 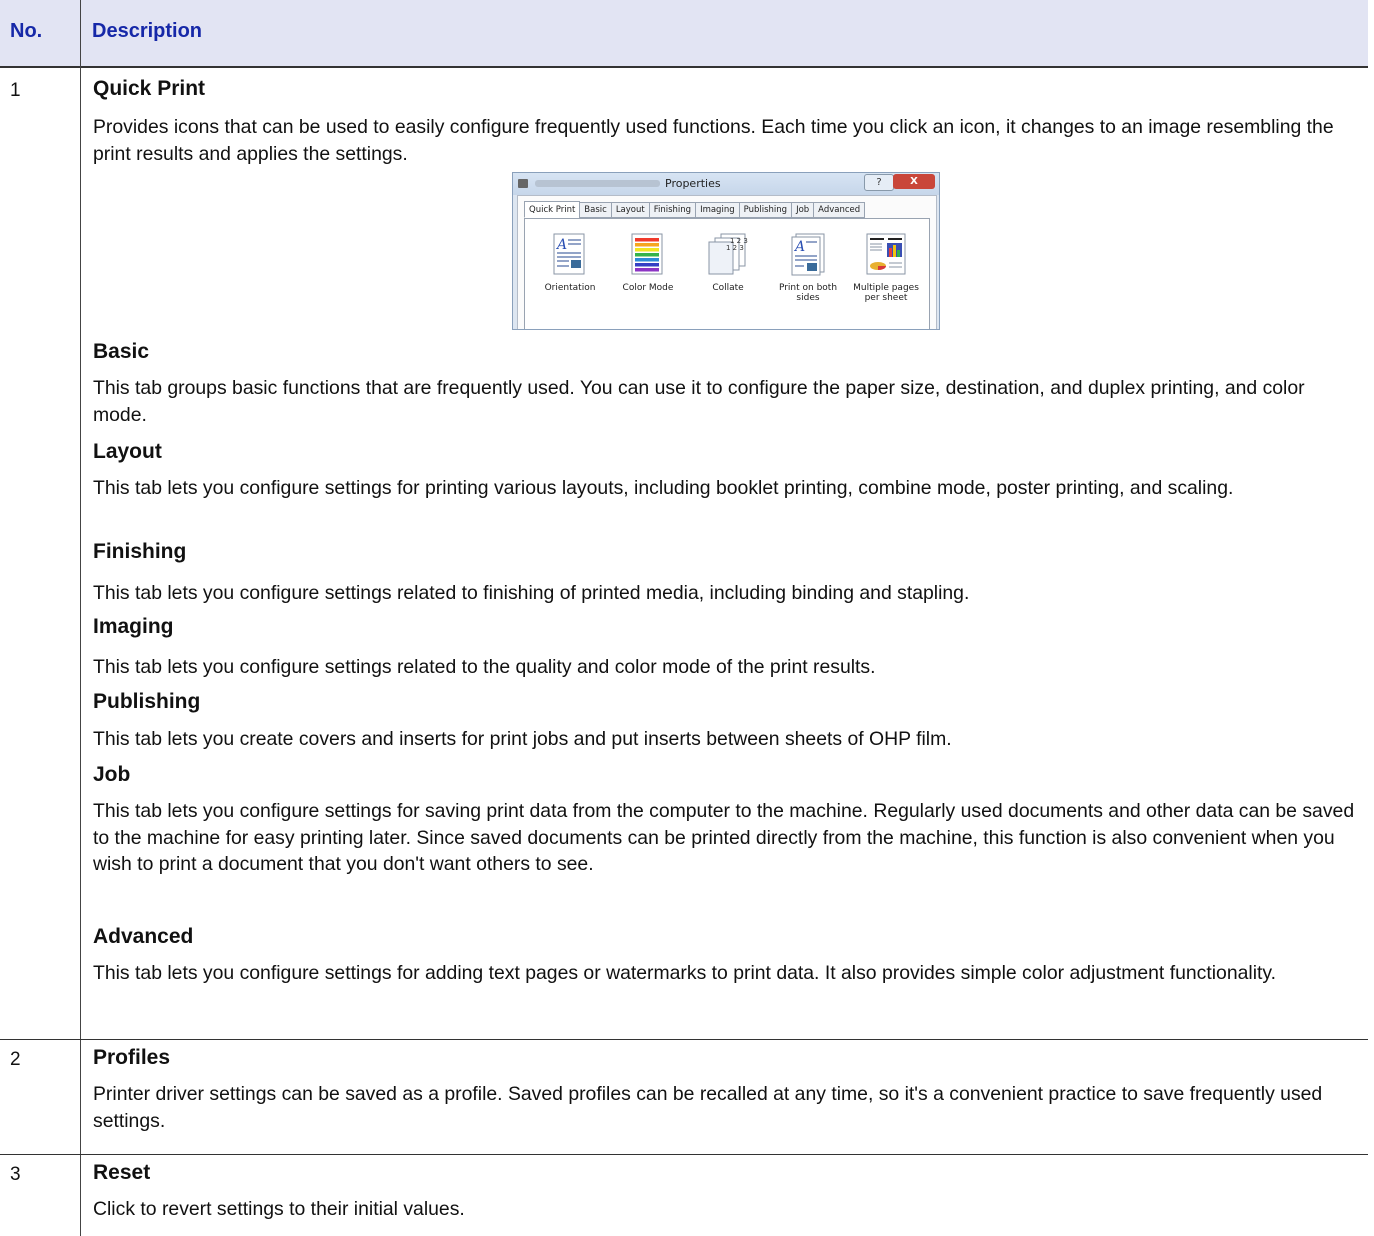 What do you see at coordinates (693, 183) in the screenshot?
I see `dialog-title: Properties` at bounding box center [693, 183].